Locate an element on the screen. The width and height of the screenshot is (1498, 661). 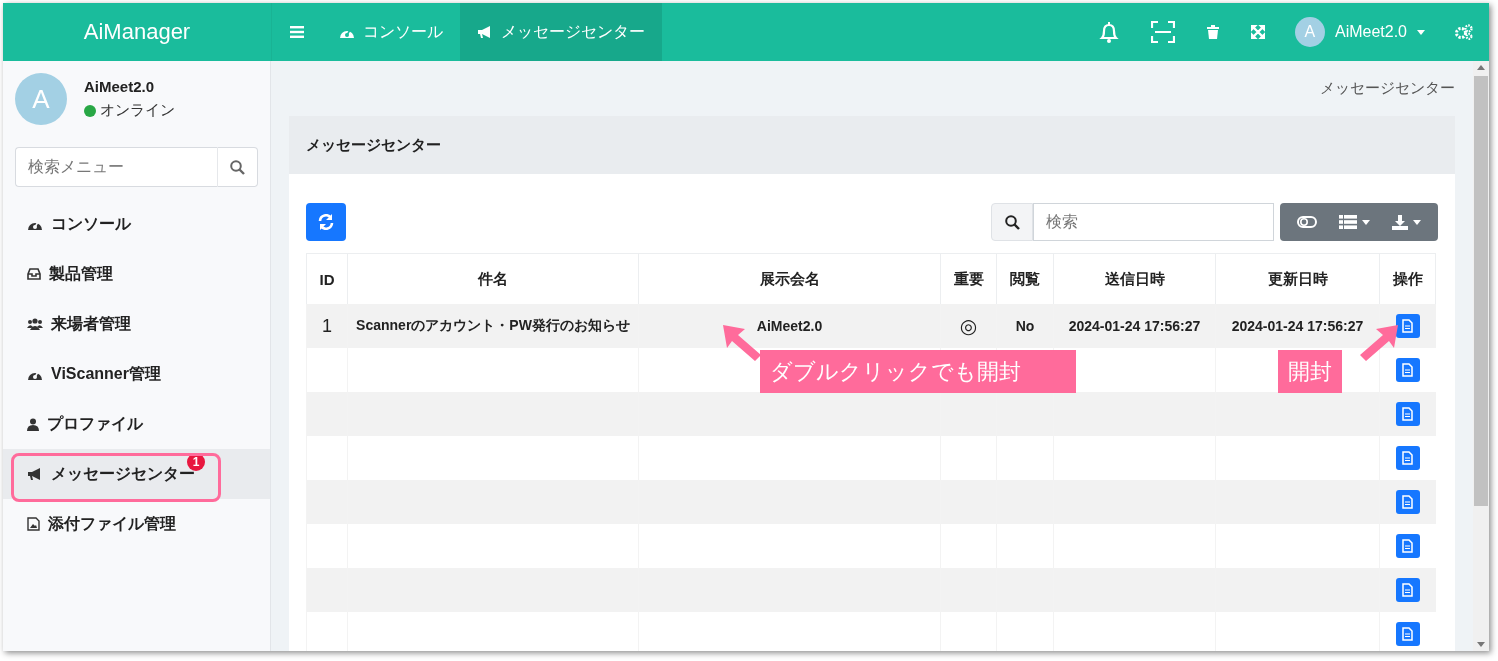
sidebar-item: プロファイル is located at coordinates (136, 424).